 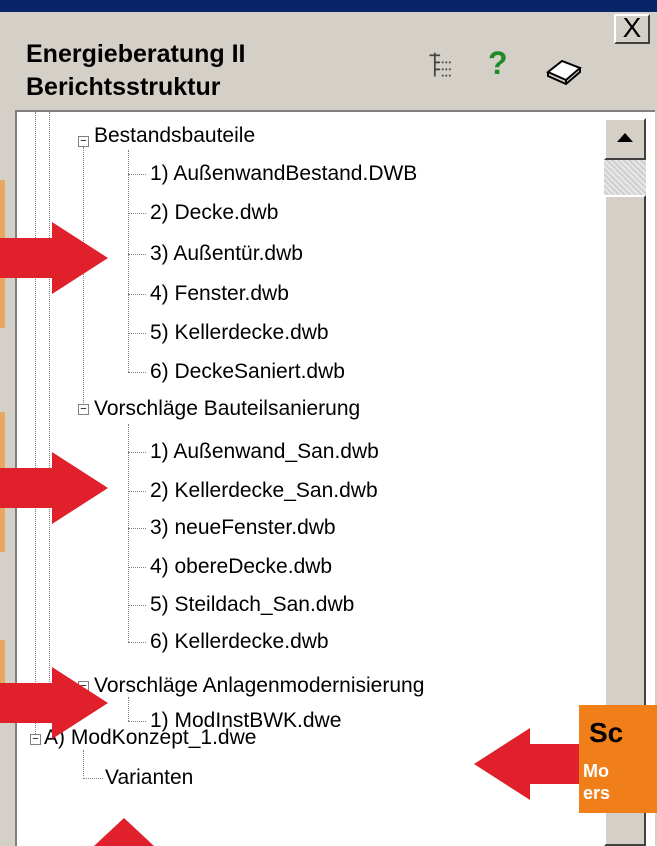 I want to click on help-icon: ?, so click(x=498, y=63).